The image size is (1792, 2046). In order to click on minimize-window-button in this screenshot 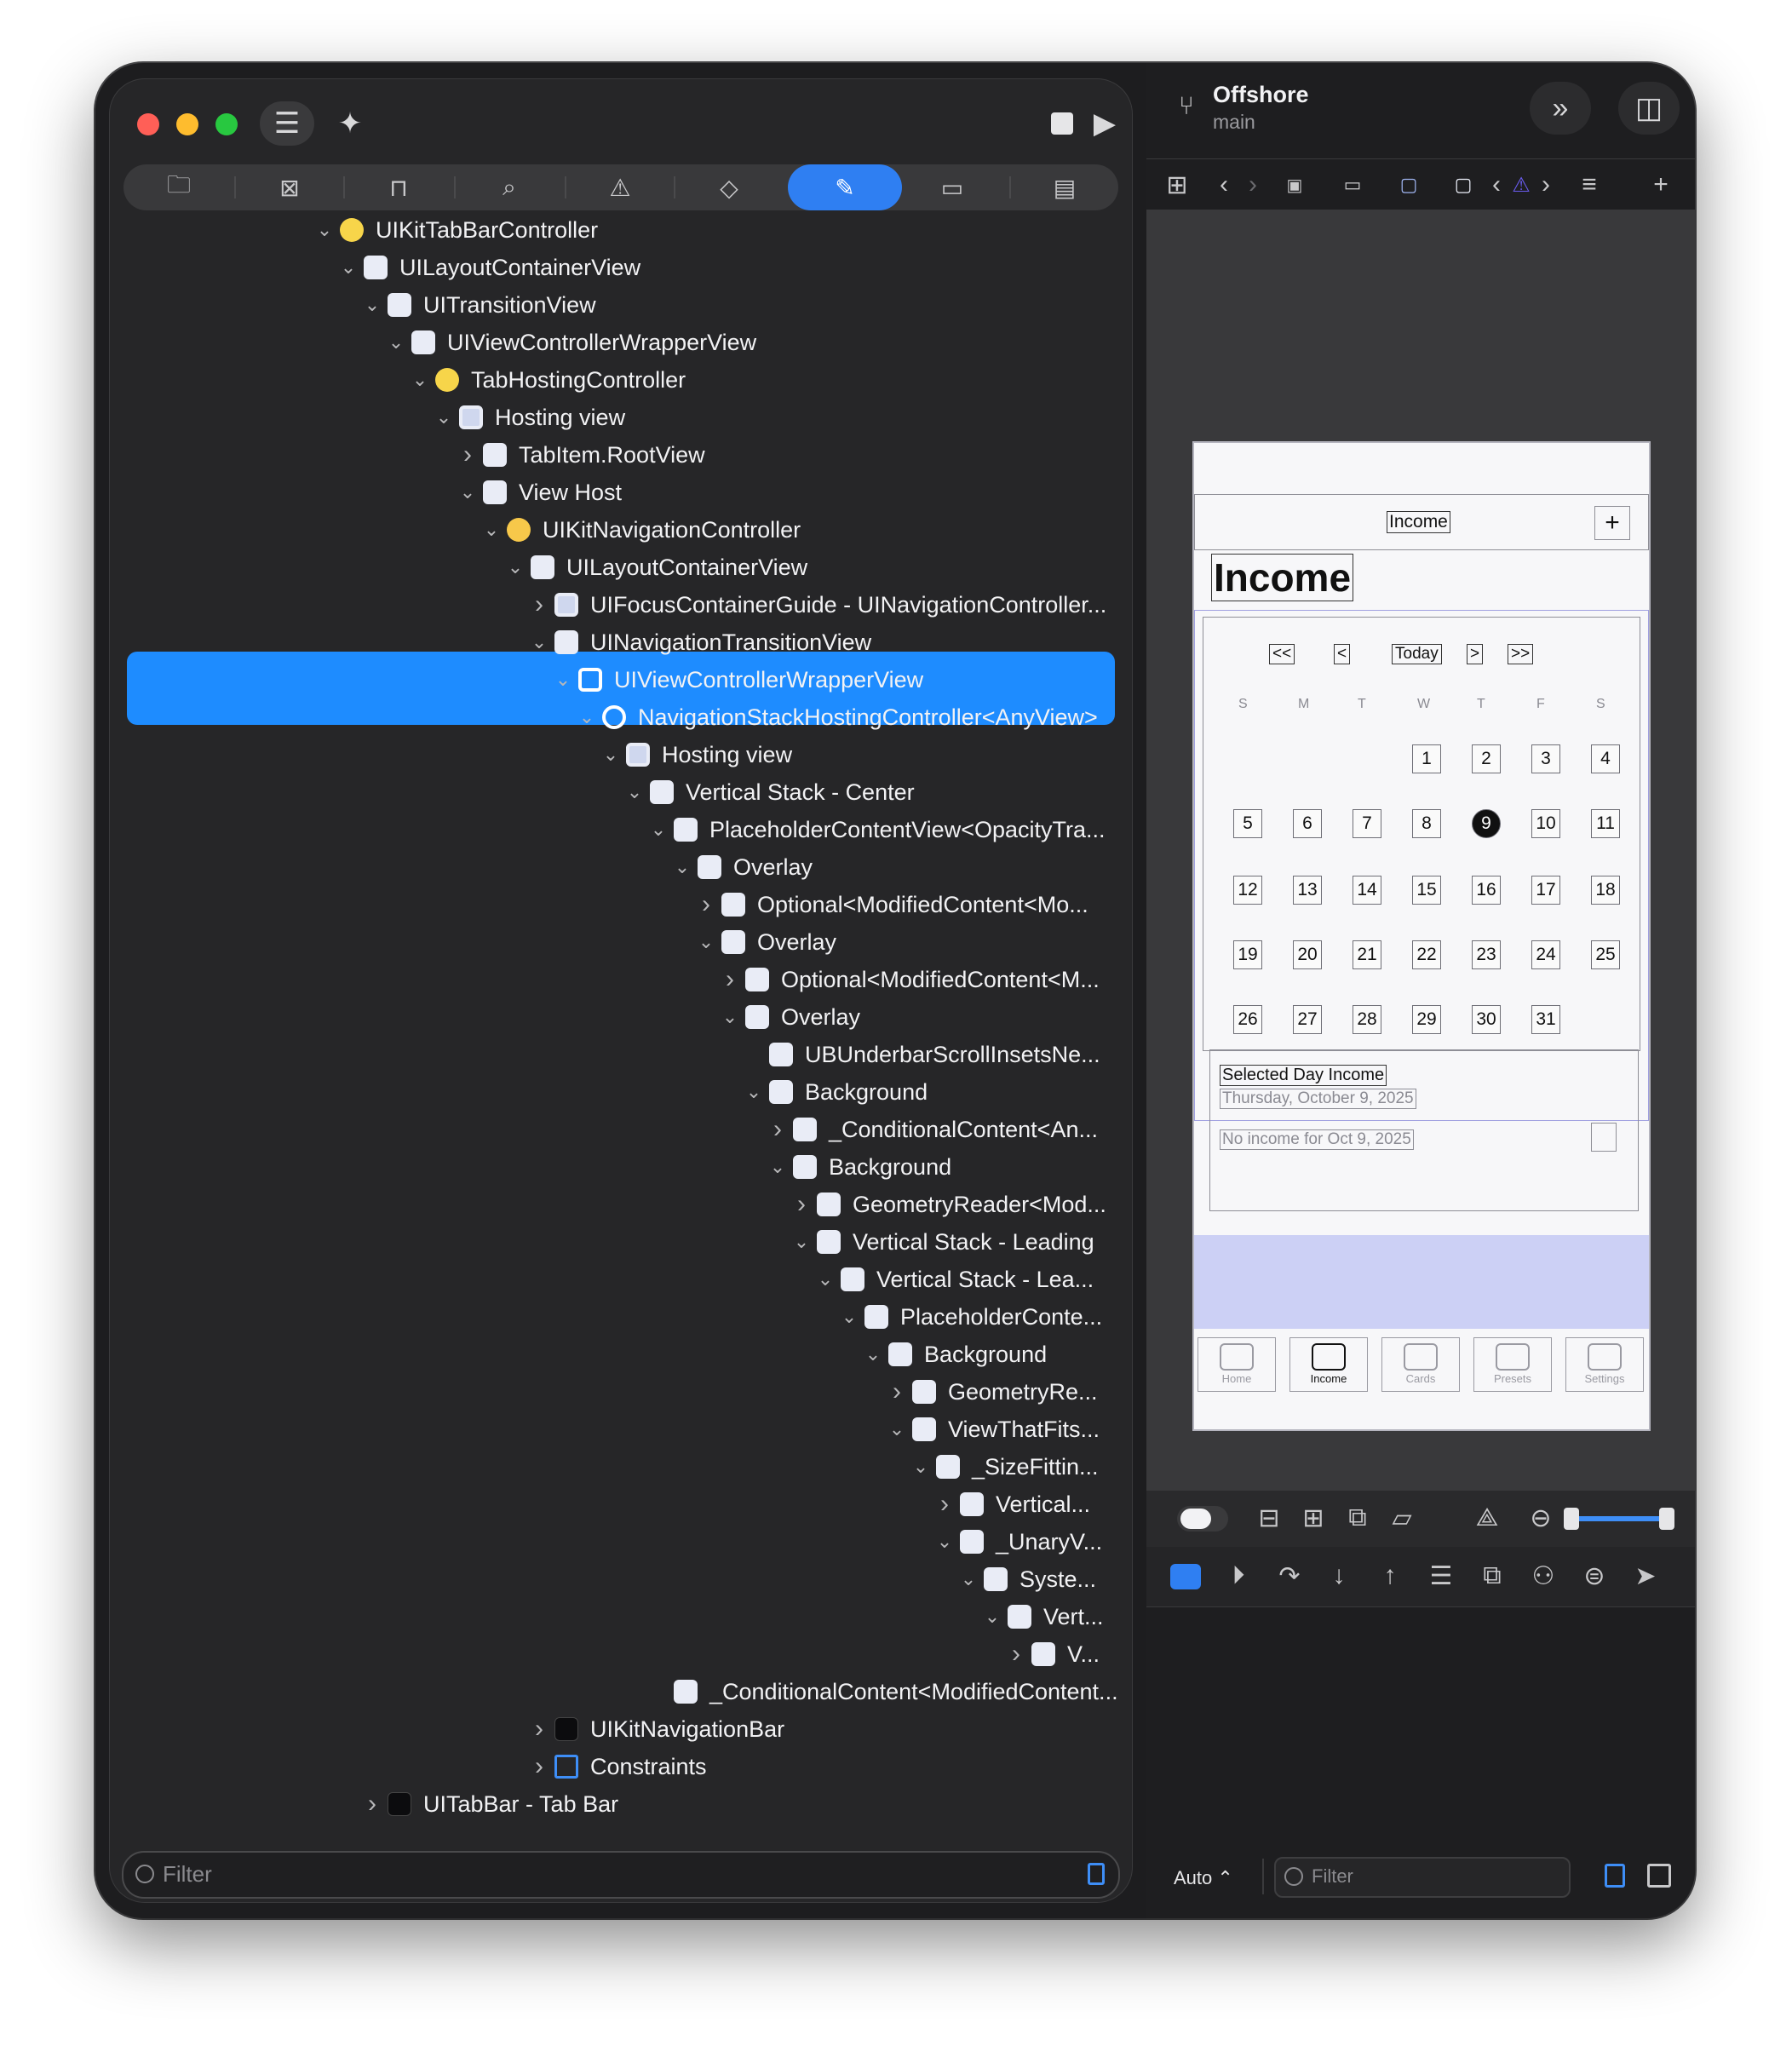, I will do `click(187, 124)`.